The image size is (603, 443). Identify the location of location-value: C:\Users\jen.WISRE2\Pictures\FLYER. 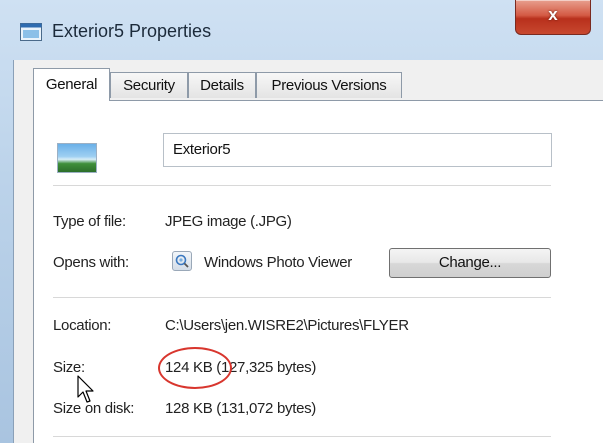
(287, 325).